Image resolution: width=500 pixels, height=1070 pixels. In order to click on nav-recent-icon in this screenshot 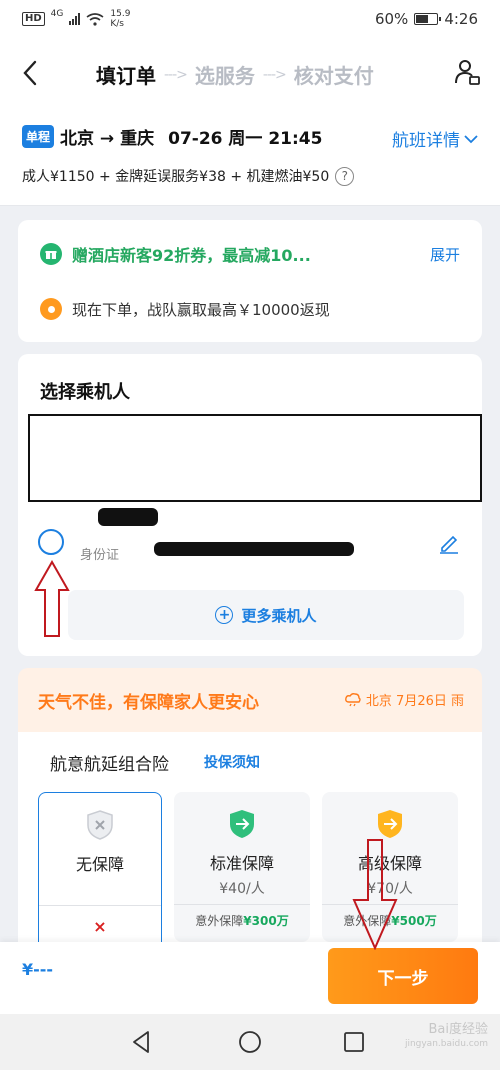, I will do `click(354, 1042)`.